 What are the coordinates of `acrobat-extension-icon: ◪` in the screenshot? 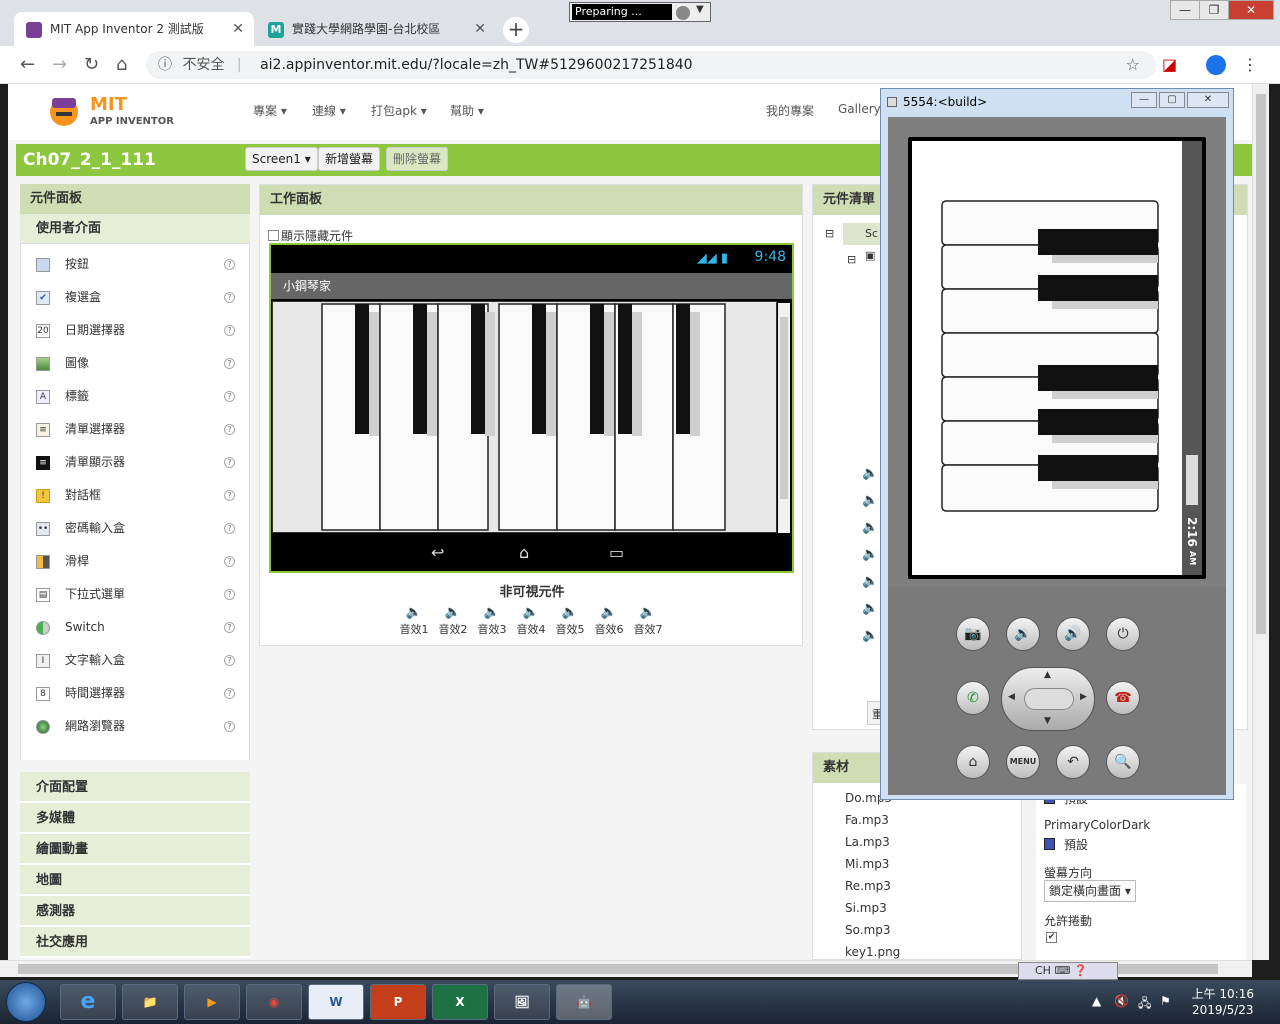 It's located at (1169, 64).